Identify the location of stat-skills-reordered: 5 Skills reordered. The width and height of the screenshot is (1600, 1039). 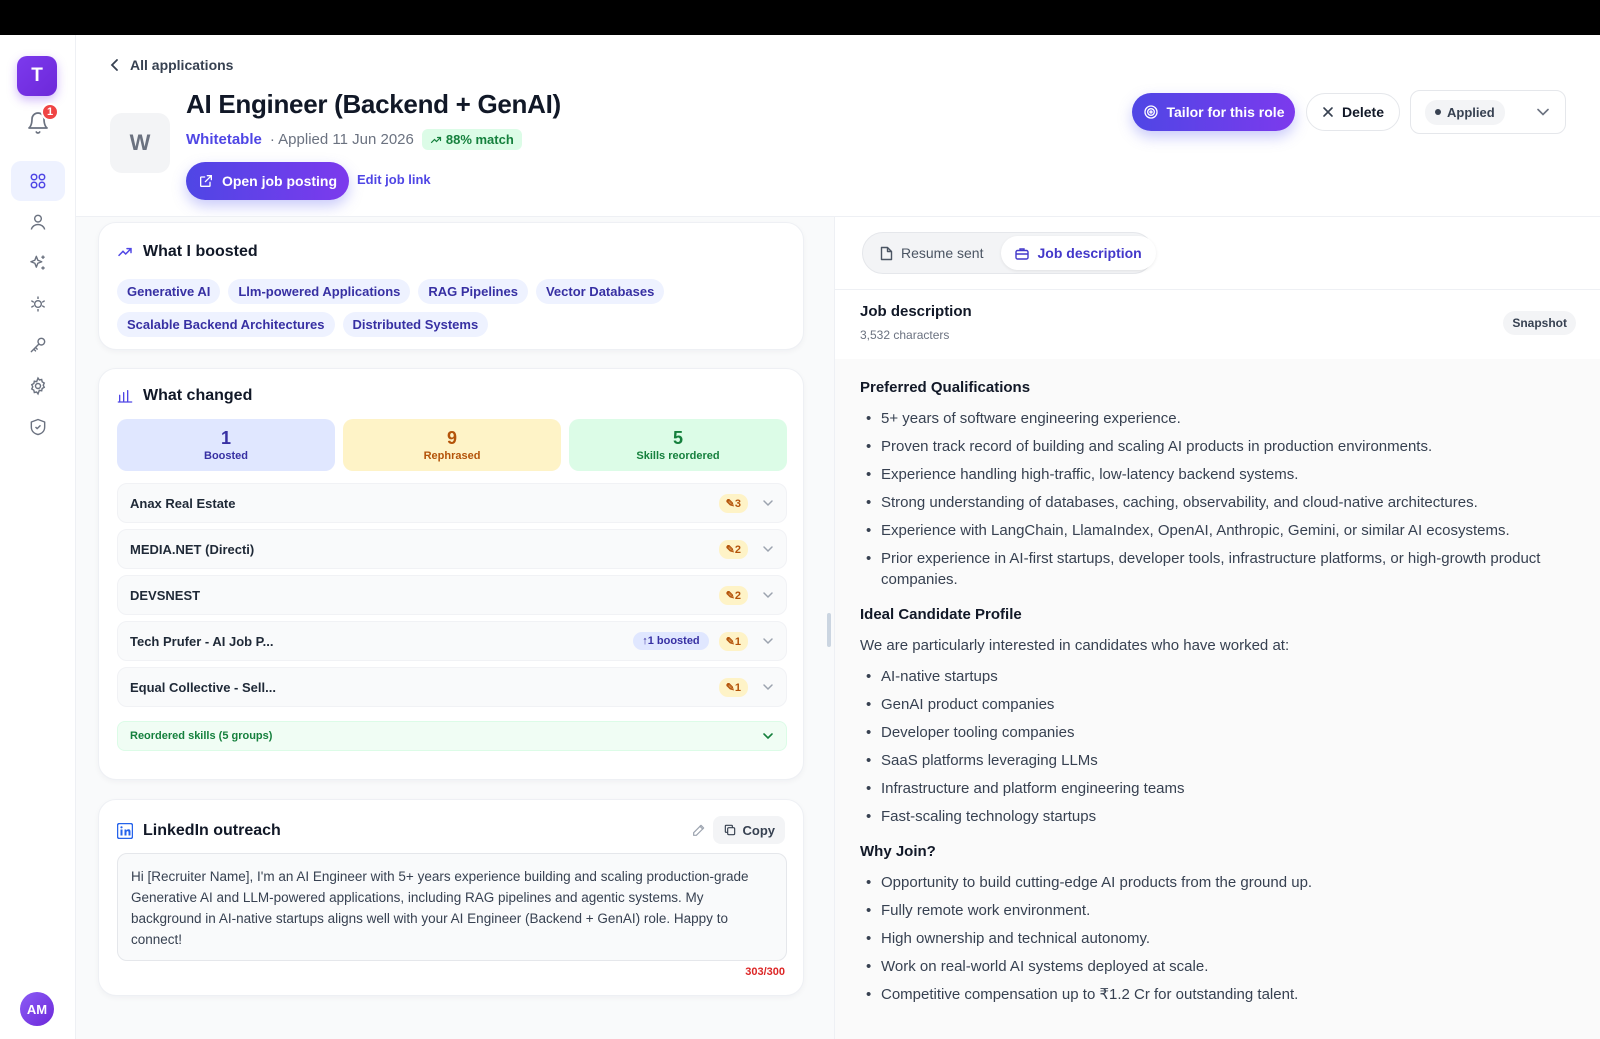
(678, 445).